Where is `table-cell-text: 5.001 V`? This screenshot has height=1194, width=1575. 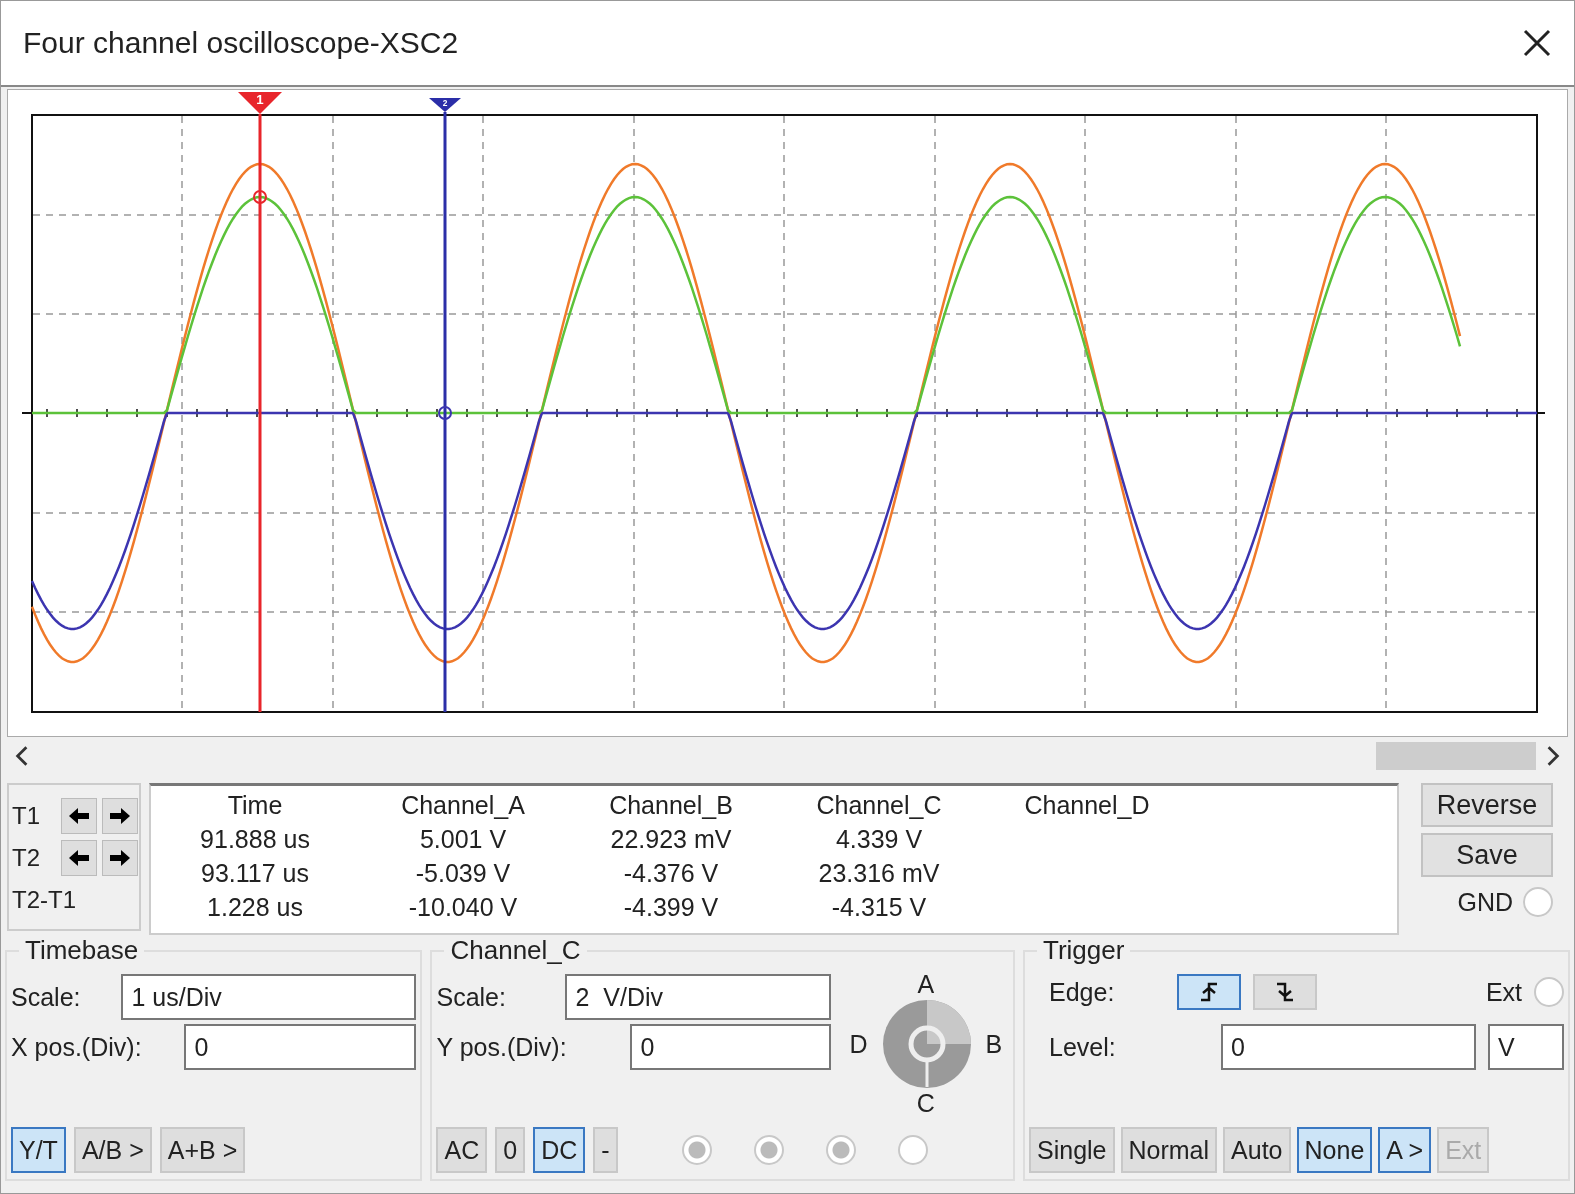
table-cell-text: 5.001 V is located at coordinates (463, 839).